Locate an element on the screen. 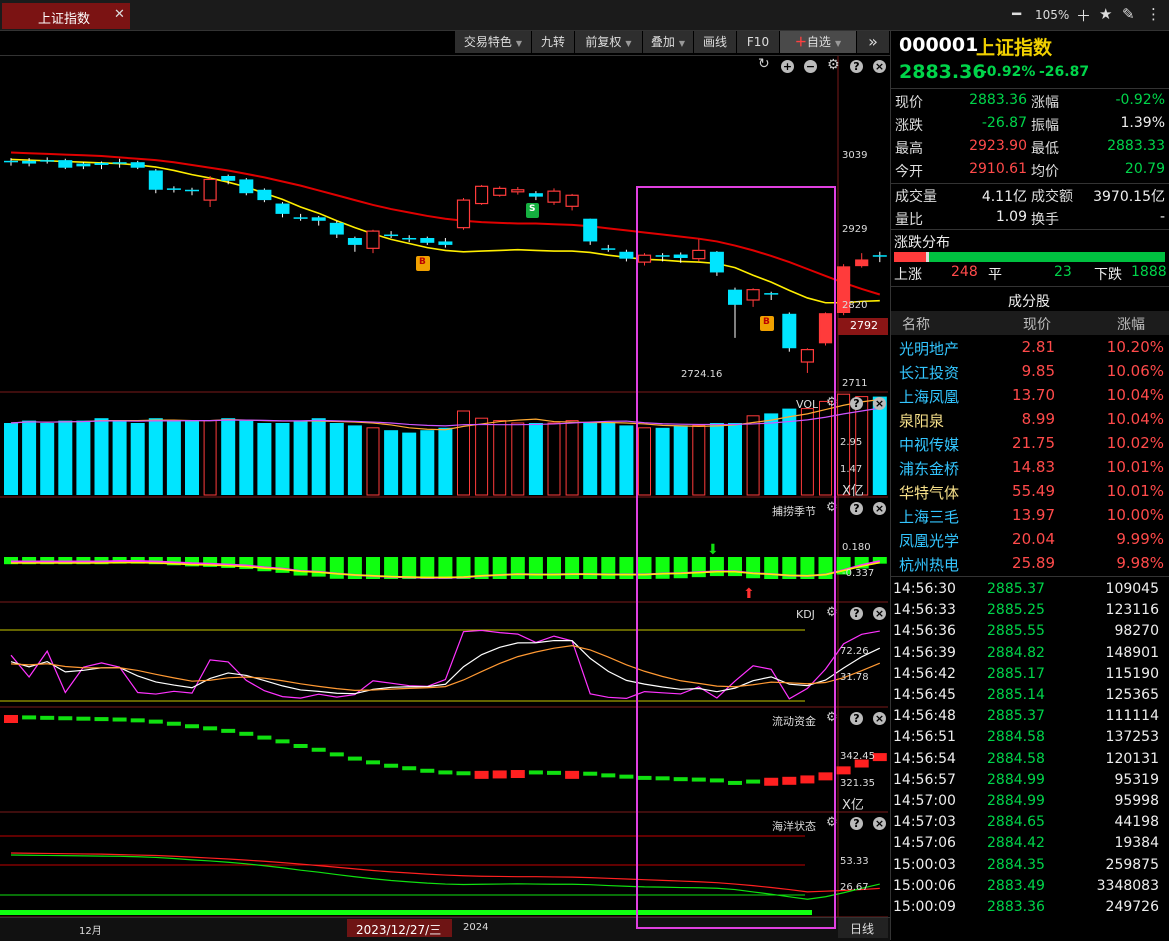 The height and width of the screenshot is (941, 1169). flat-count: 23 is located at coordinates (1063, 272).